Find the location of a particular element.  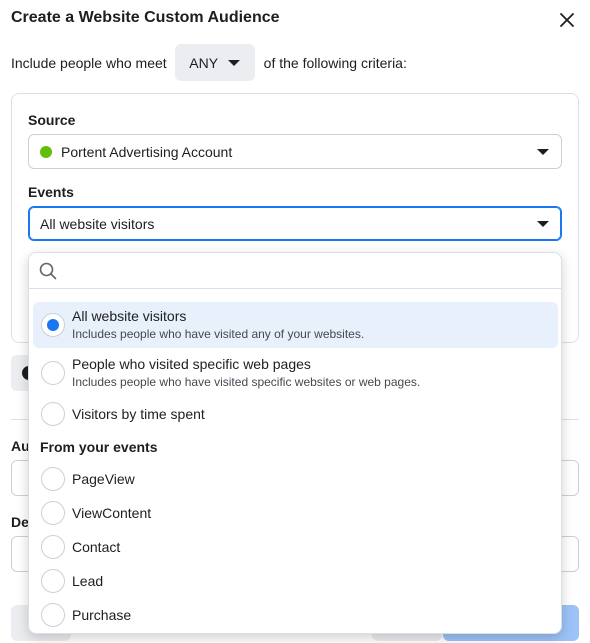

option-title: All website visitors is located at coordinates (129, 316).